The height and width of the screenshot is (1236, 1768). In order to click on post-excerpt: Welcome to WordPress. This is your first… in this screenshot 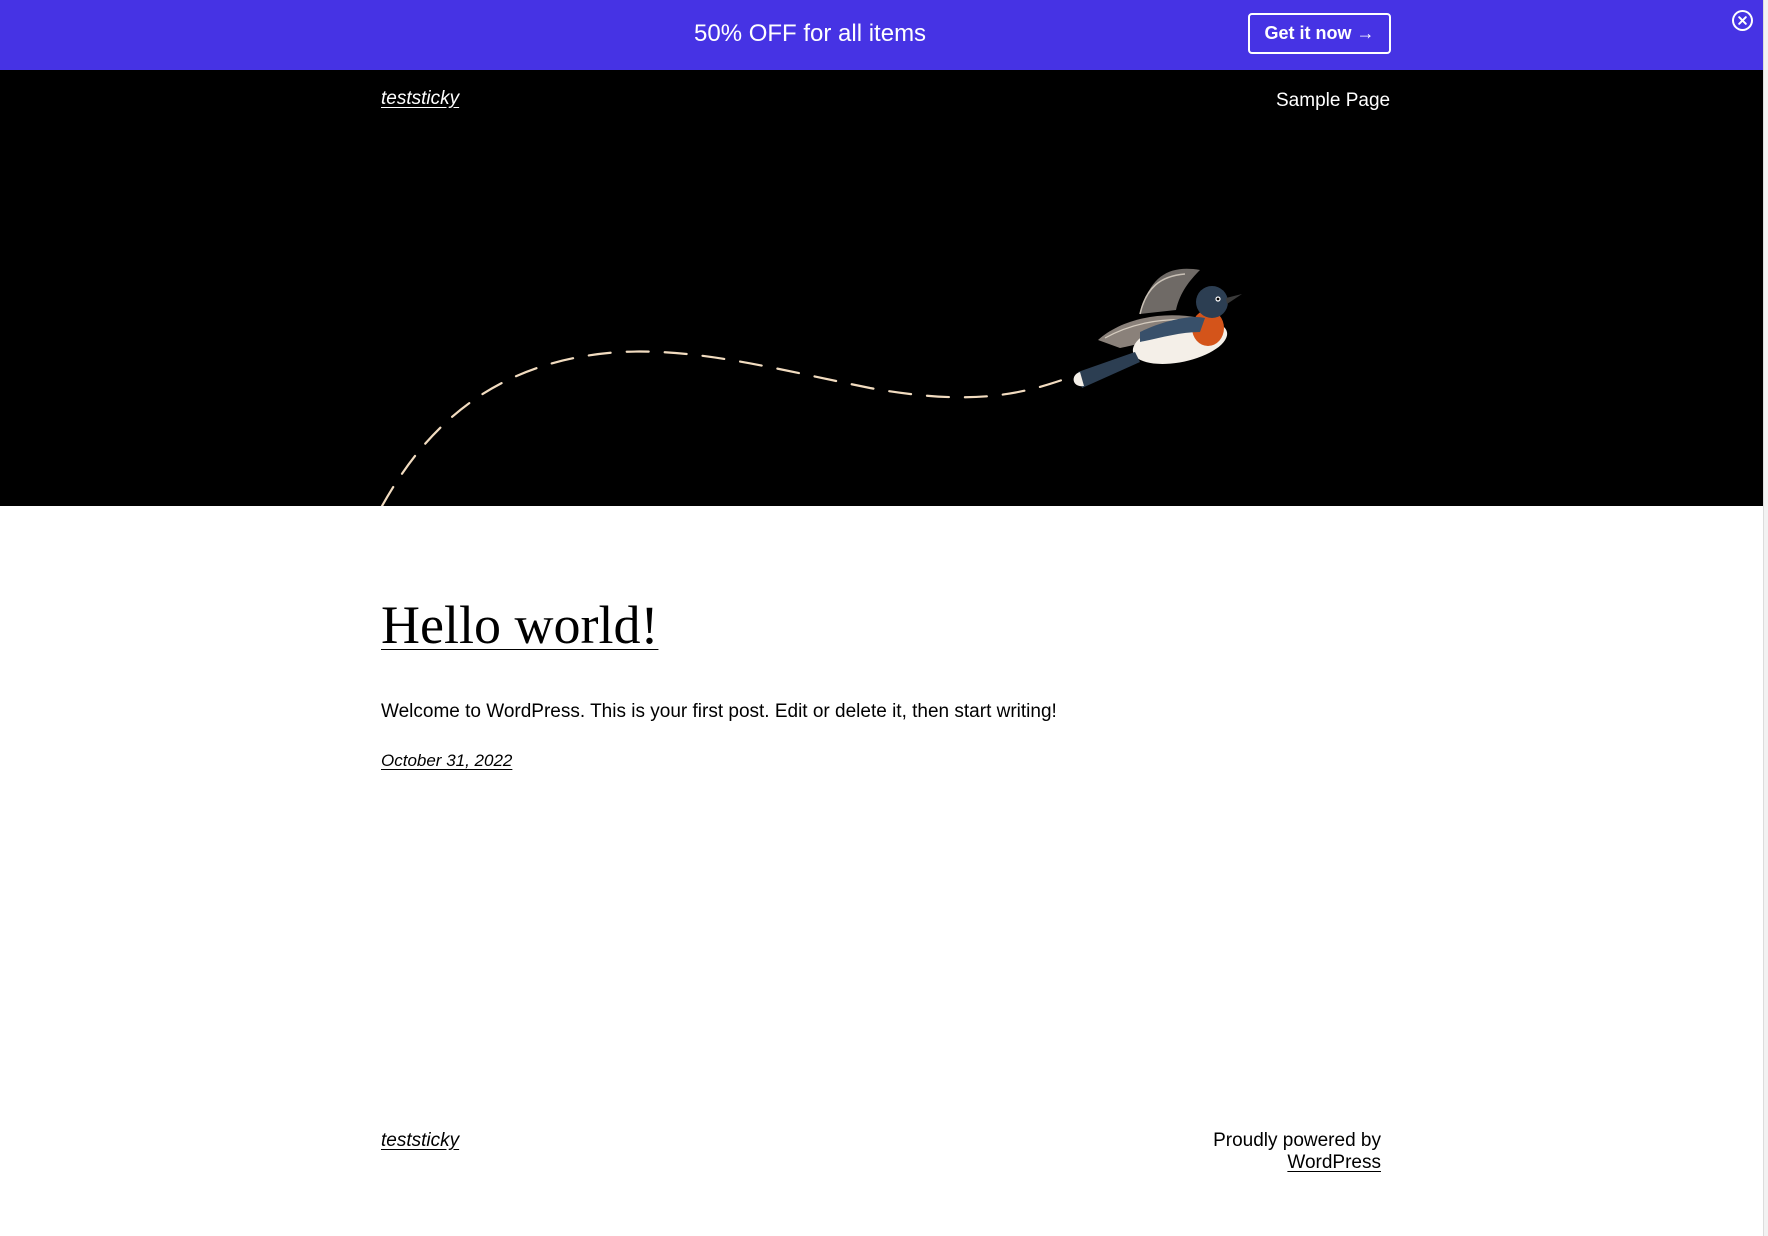, I will do `click(719, 711)`.